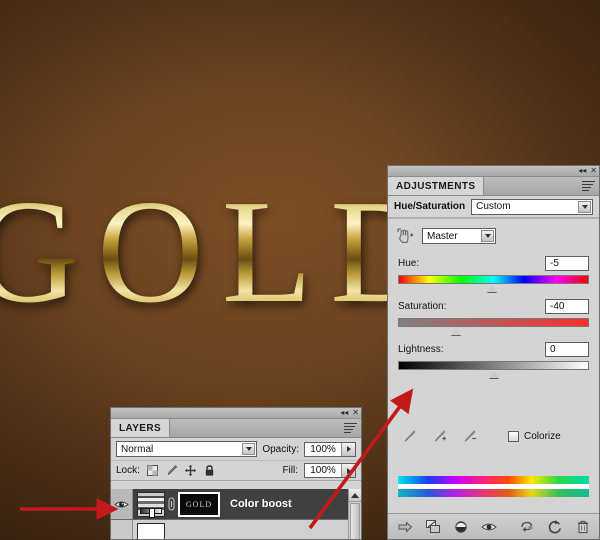 The width and height of the screenshot is (600, 540). I want to click on blend-mode-select: Normal, so click(187, 449).